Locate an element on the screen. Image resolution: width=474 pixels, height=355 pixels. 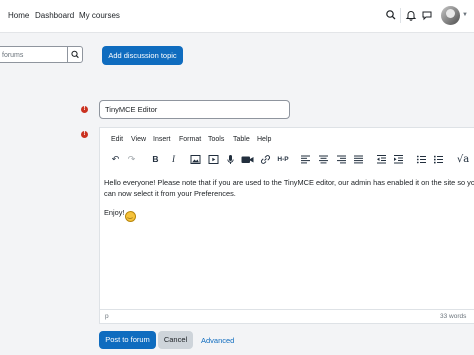
nav-my-courses-link: My courses is located at coordinates (99, 15).